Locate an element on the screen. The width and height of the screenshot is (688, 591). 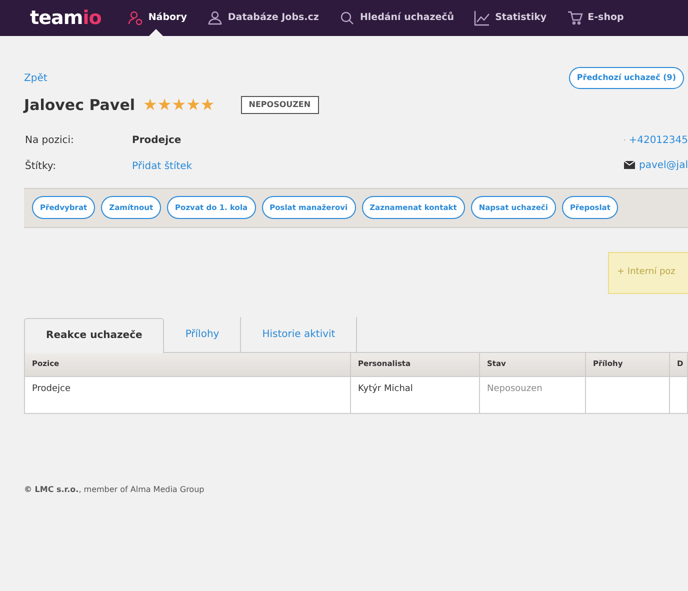
detail-label: Na pozici: is located at coordinates (49, 141).